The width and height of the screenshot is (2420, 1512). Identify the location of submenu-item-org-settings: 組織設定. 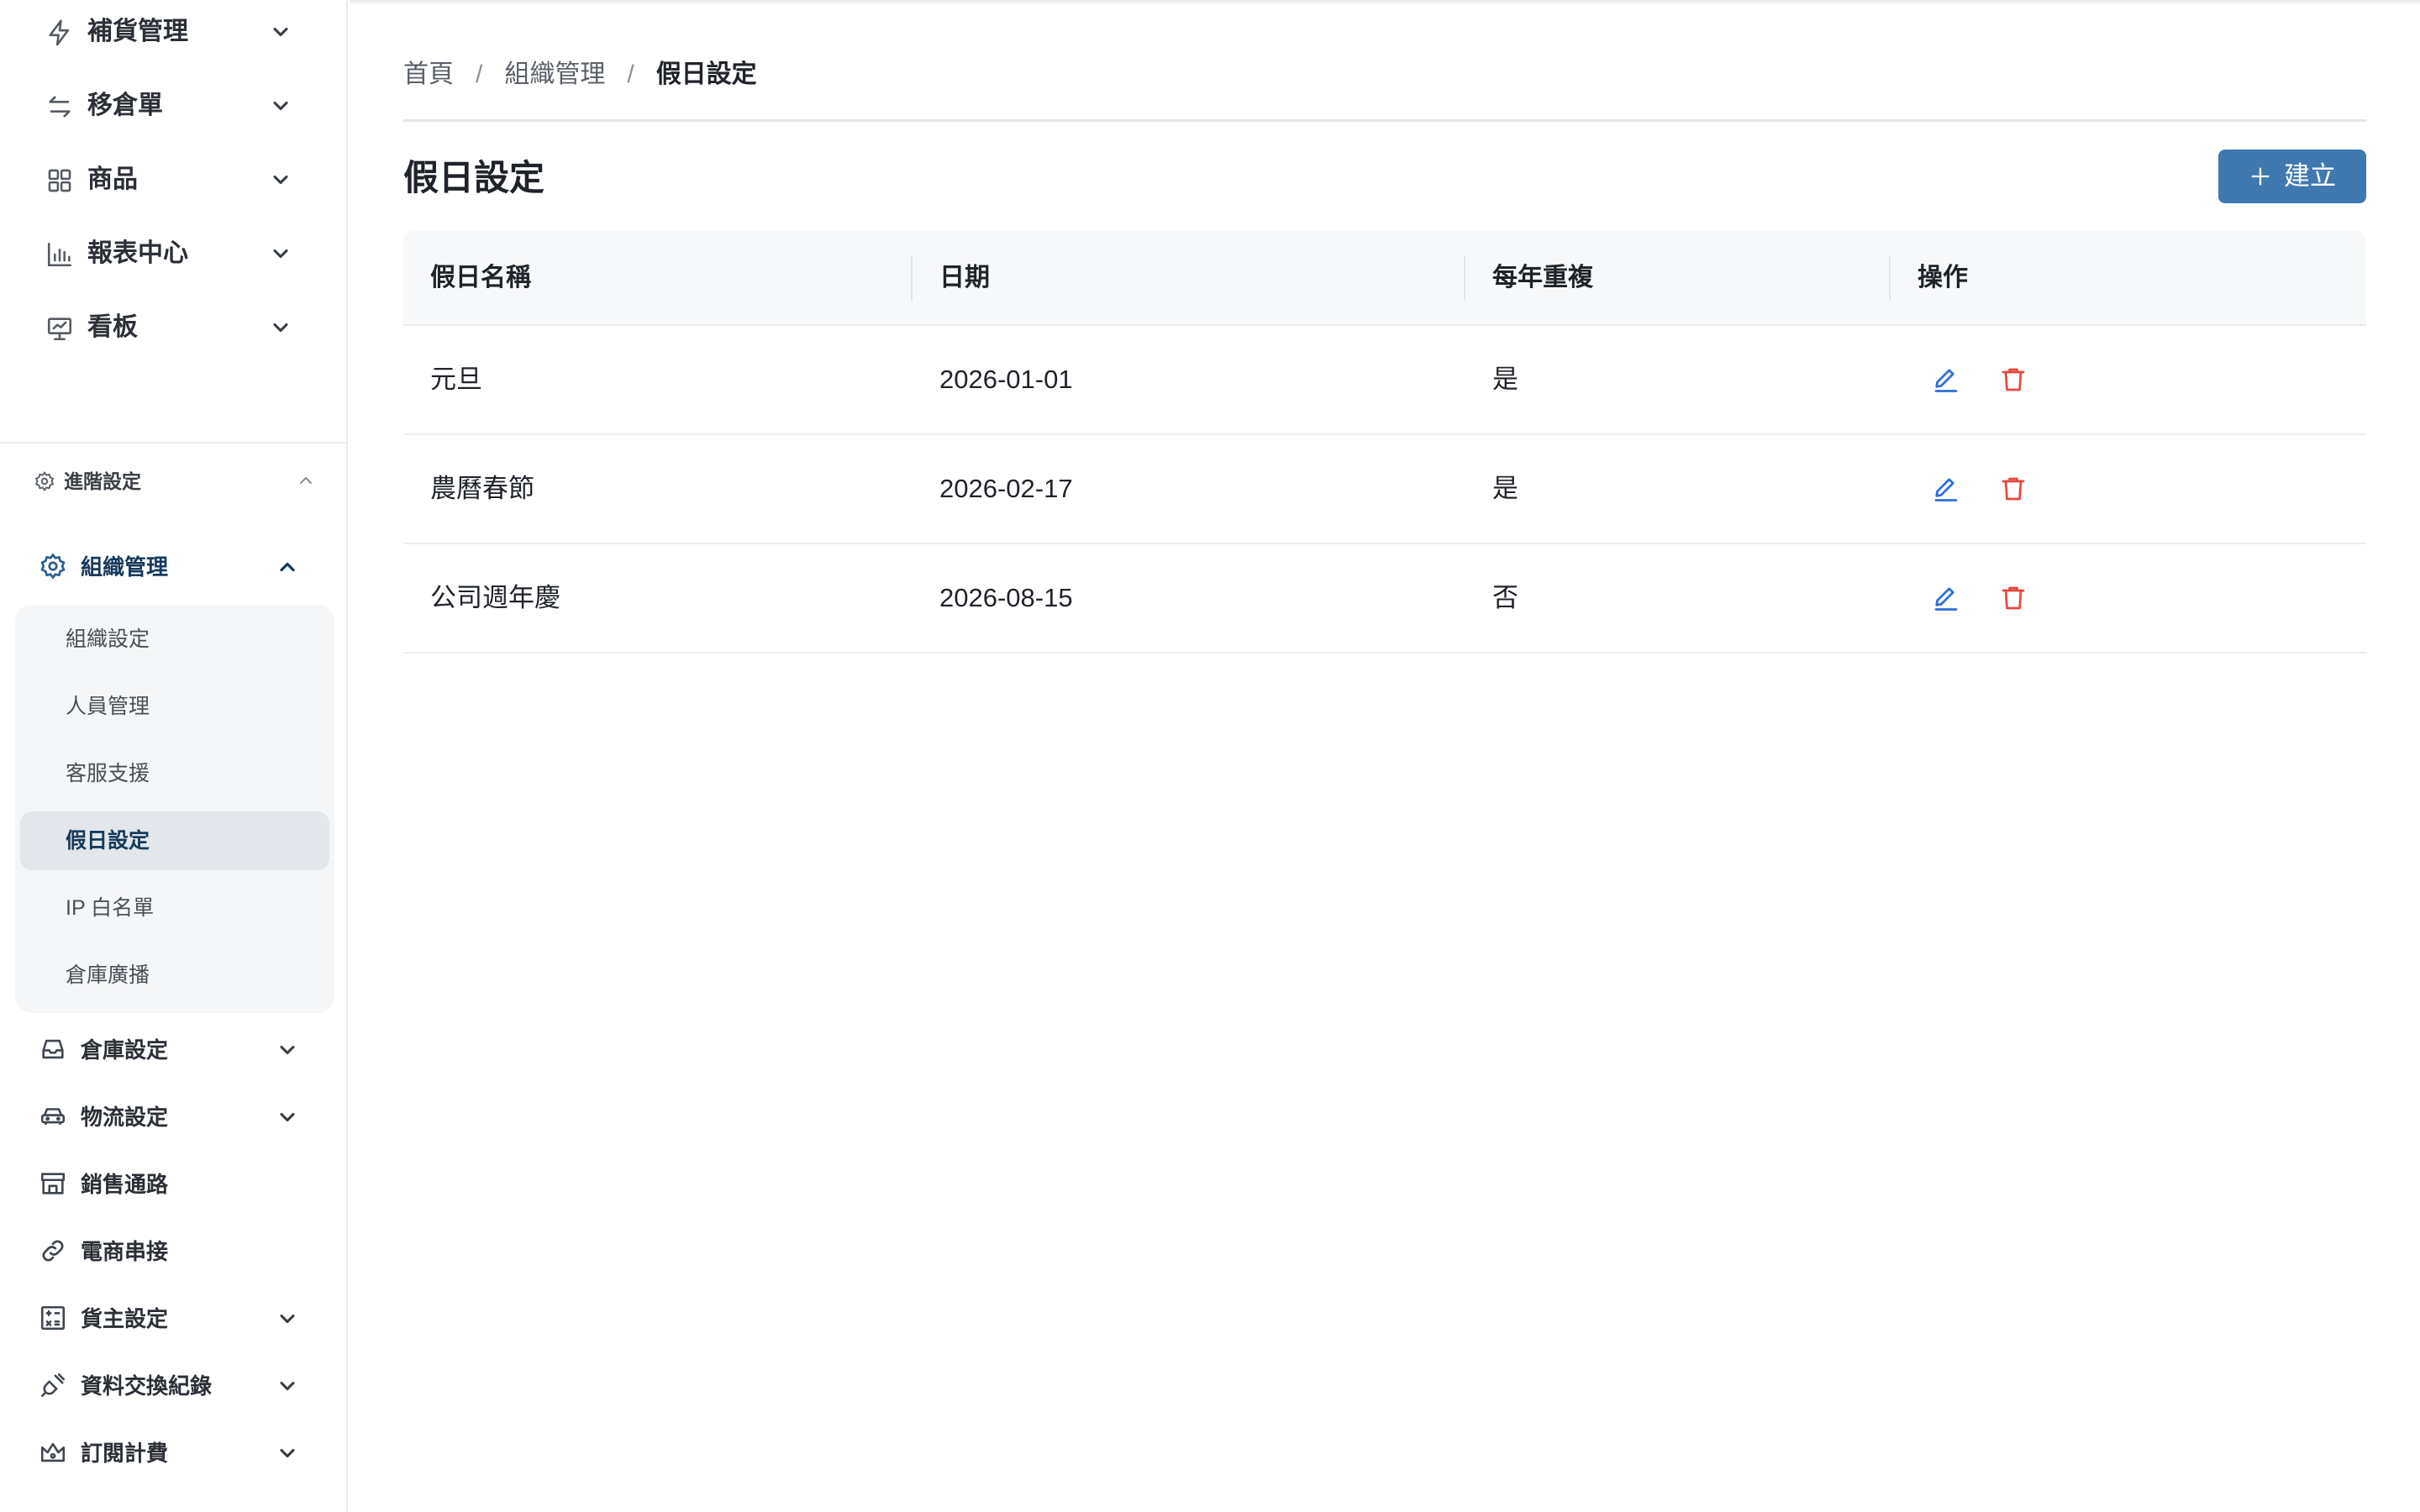
(174, 639).